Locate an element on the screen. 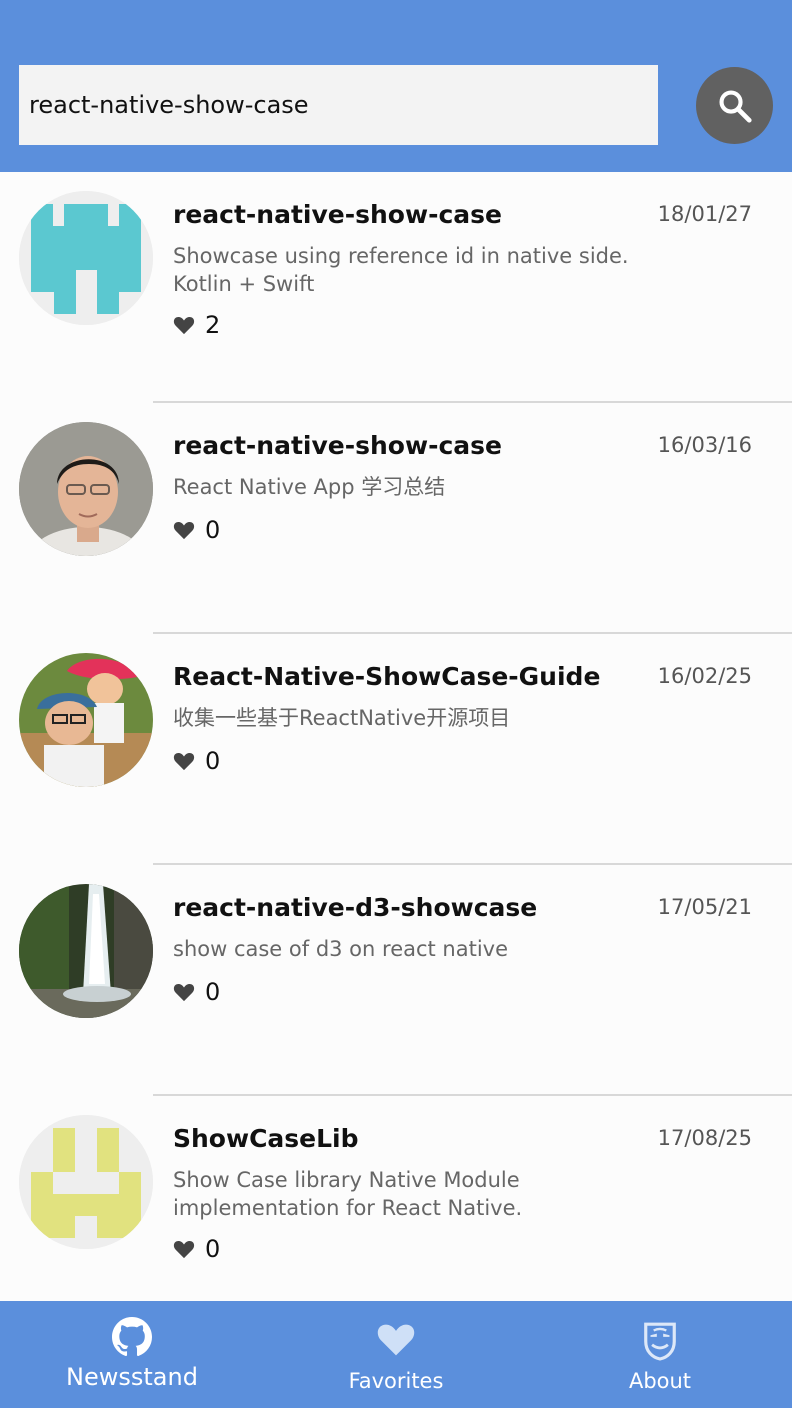  repo-title: ShowCaseLib is located at coordinates (266, 1138).